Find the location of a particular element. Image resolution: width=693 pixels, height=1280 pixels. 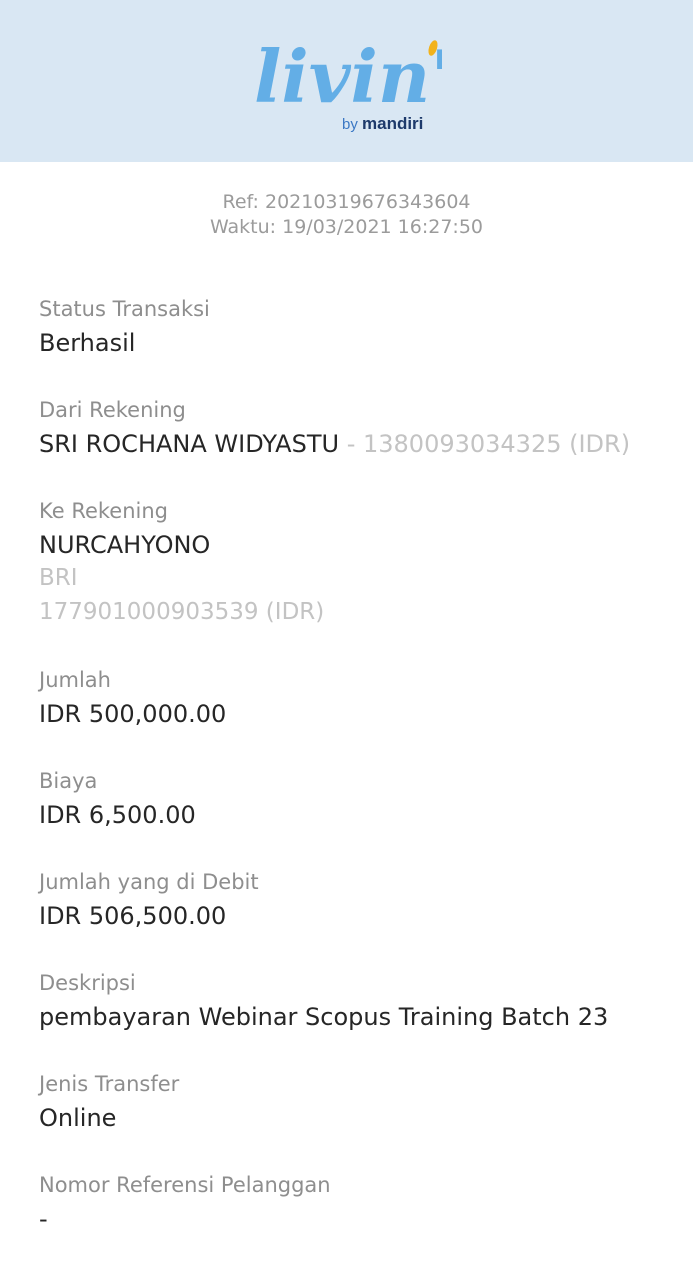

receipt-header: livin' by mandiri is located at coordinates (346, 81).